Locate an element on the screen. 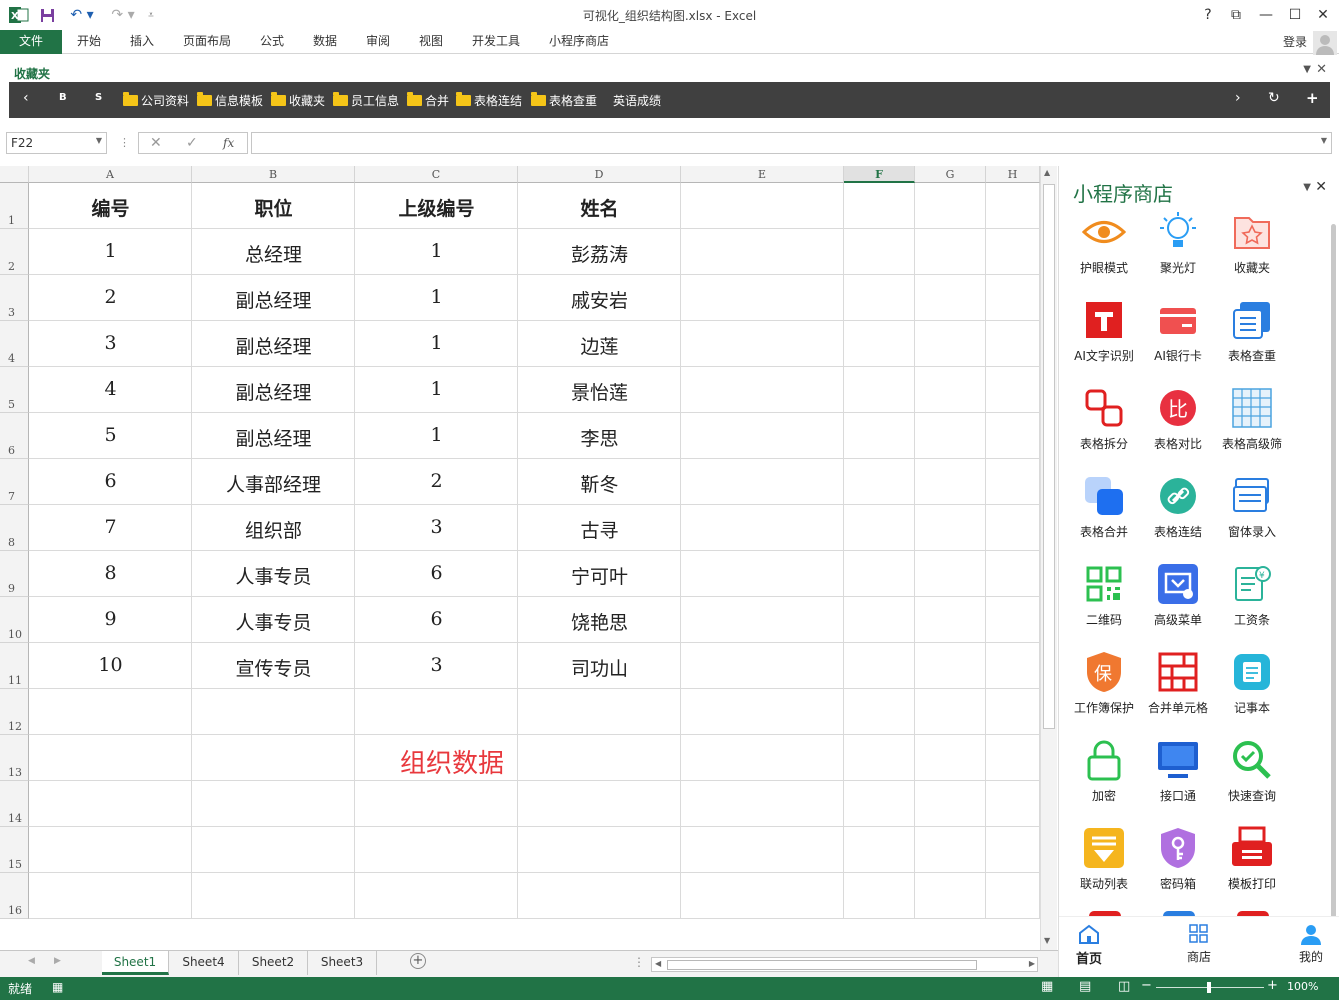 This screenshot has height=1000, width=1339. tab-mini-app-store: 小程序商店 is located at coordinates (579, 42).